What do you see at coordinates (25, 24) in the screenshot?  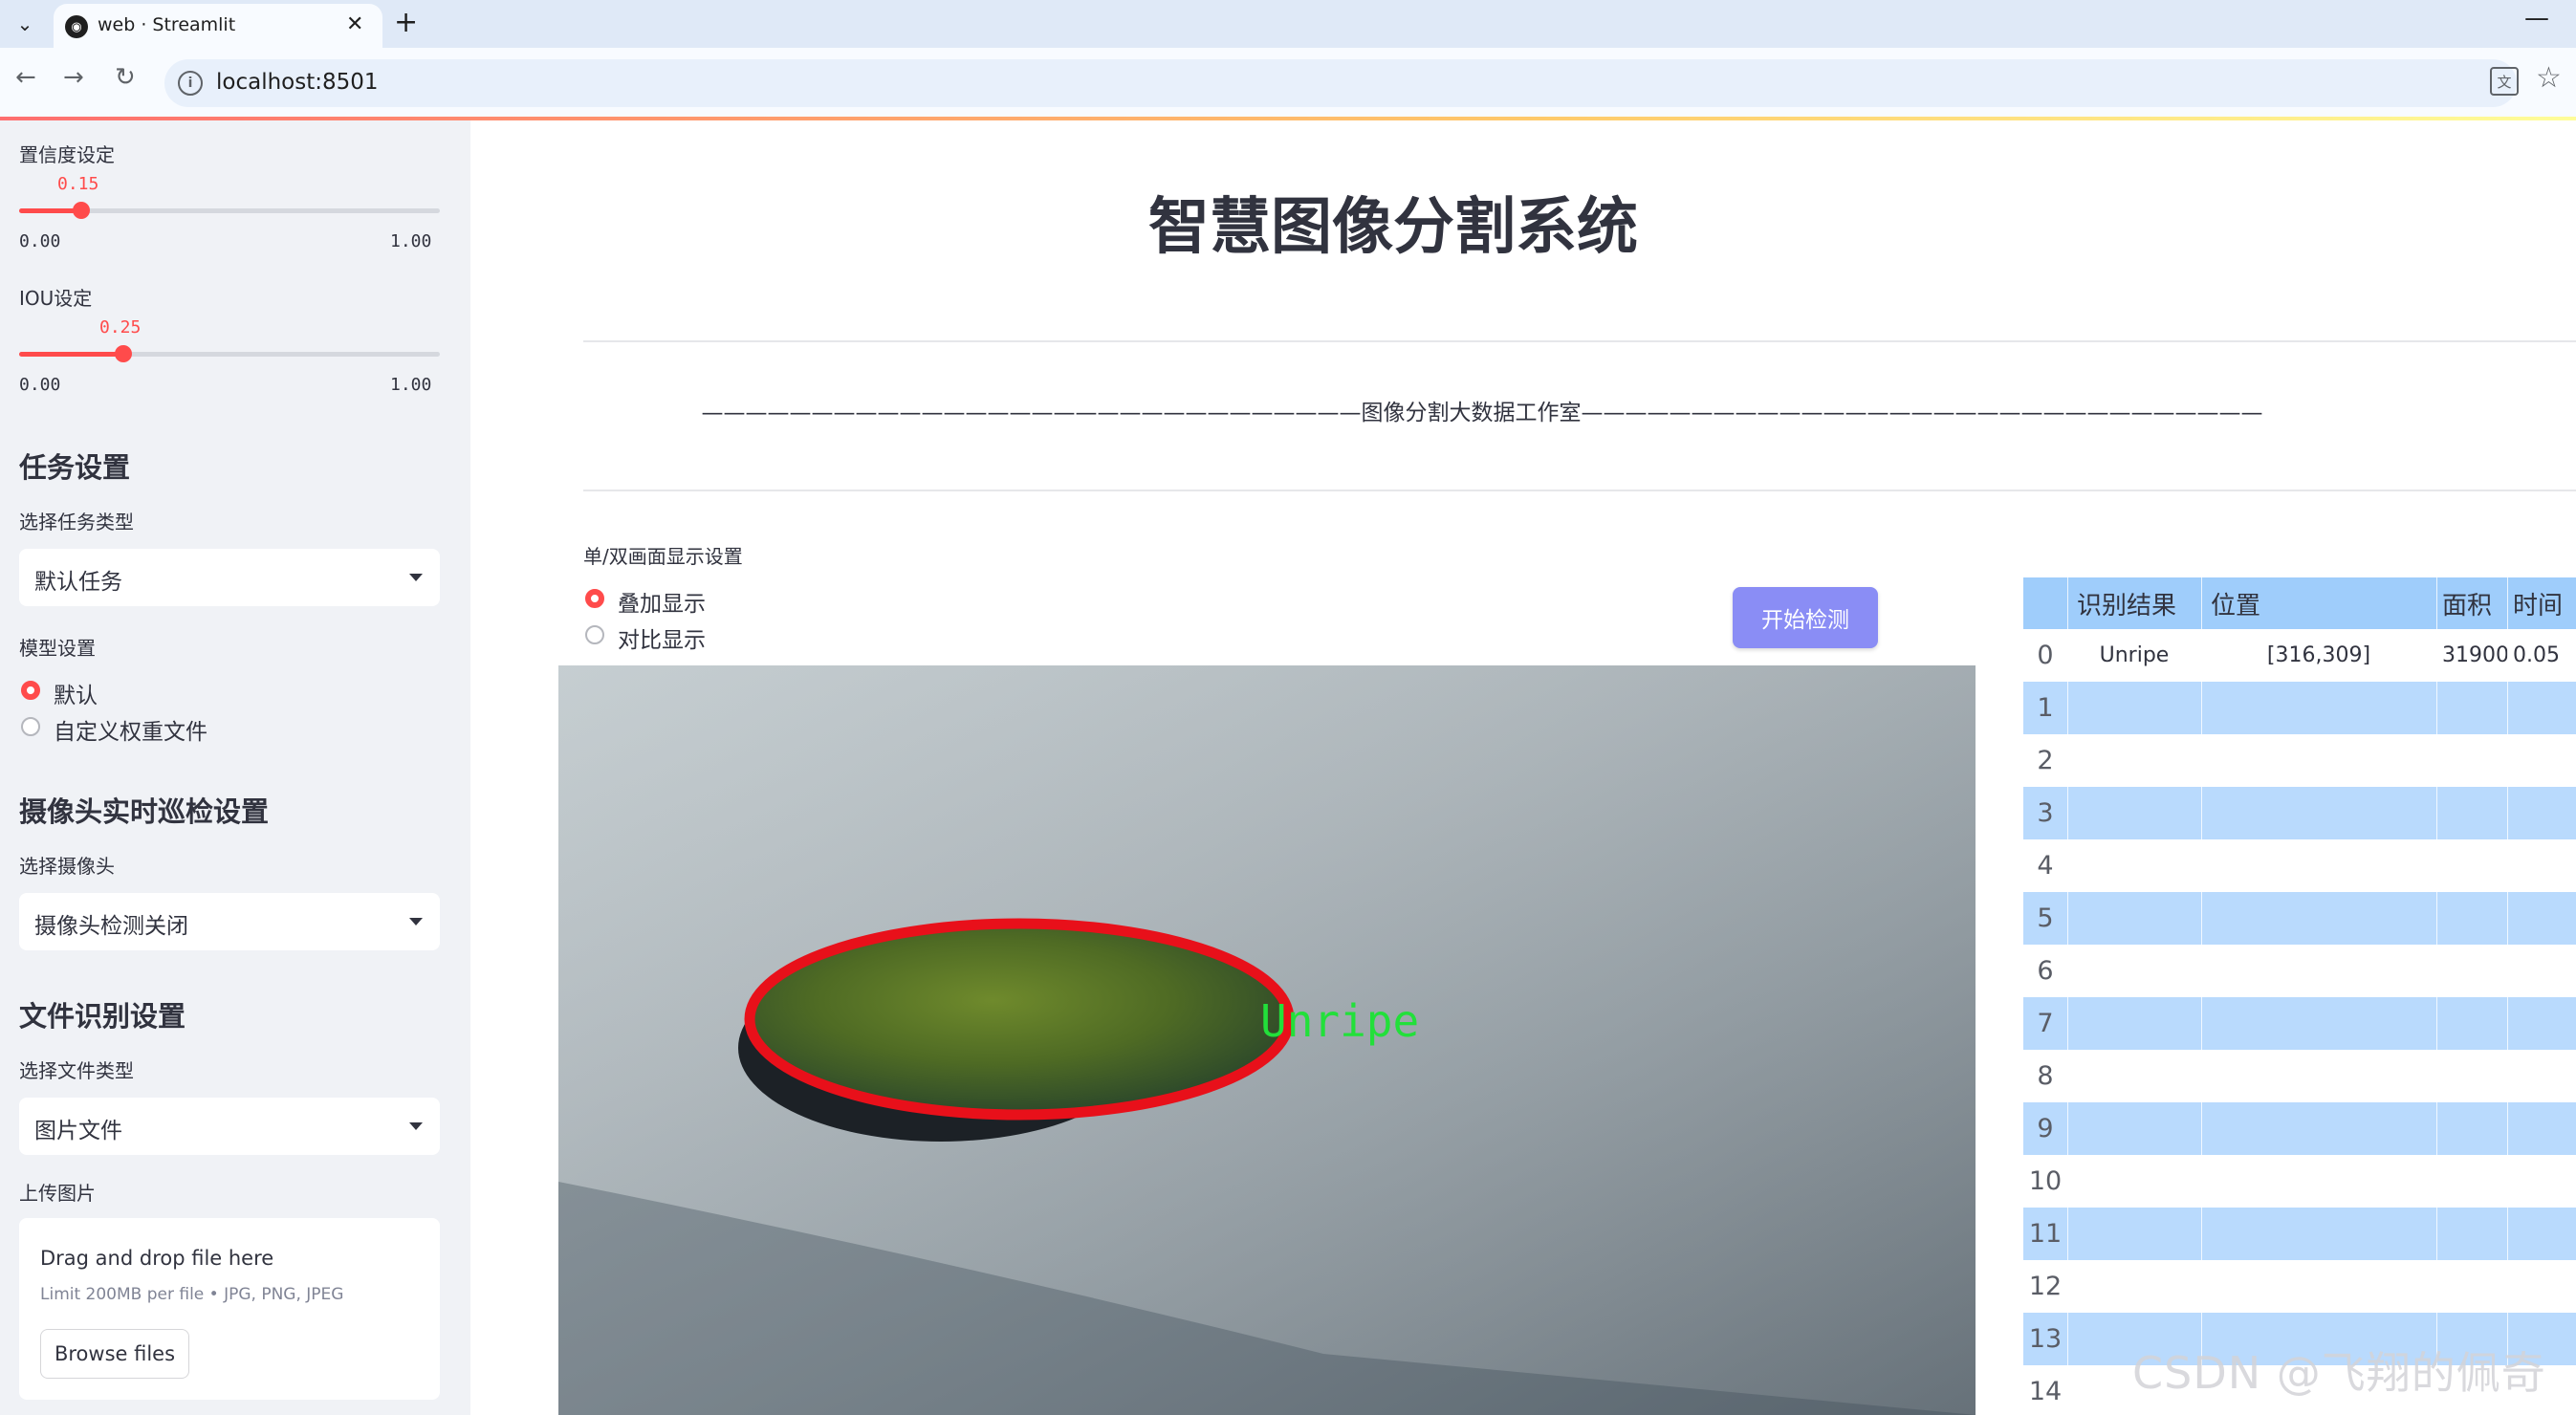 I see `tab-search-chevron-icon: ⌄` at bounding box center [25, 24].